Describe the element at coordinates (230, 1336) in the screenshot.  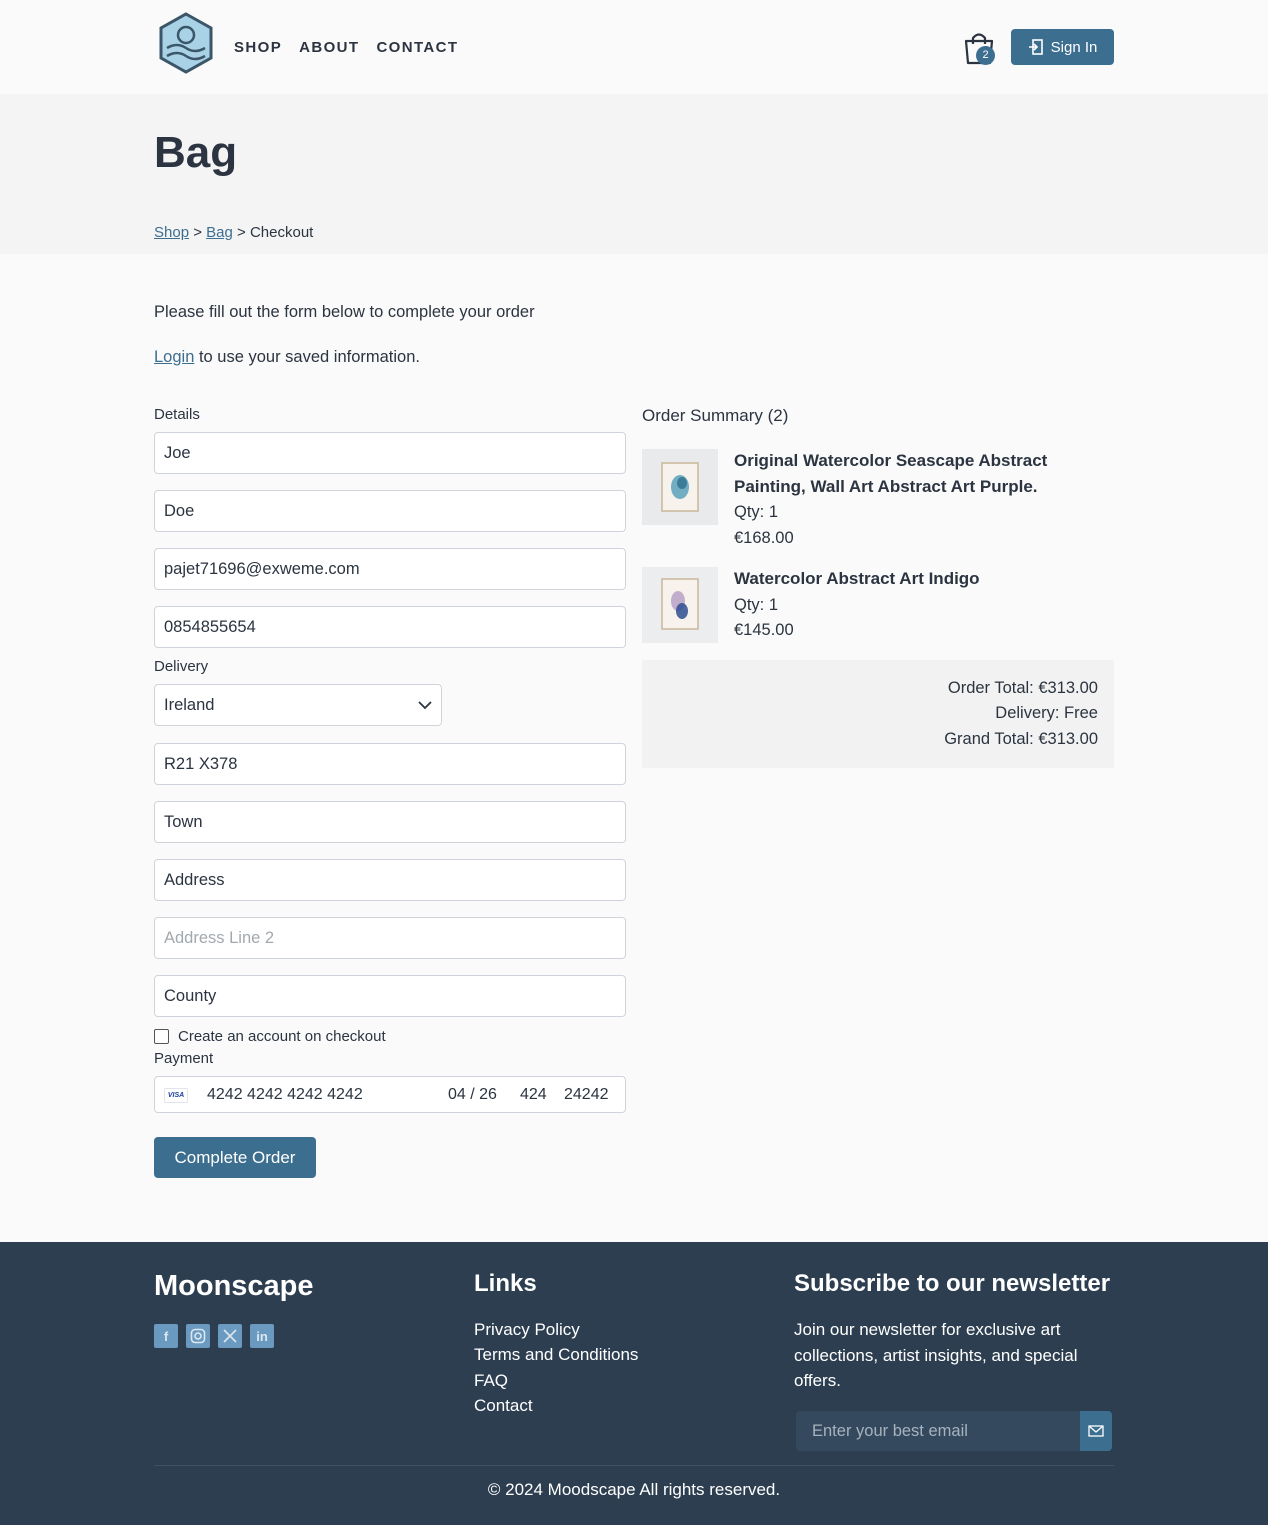
I see `x-icon` at that location.